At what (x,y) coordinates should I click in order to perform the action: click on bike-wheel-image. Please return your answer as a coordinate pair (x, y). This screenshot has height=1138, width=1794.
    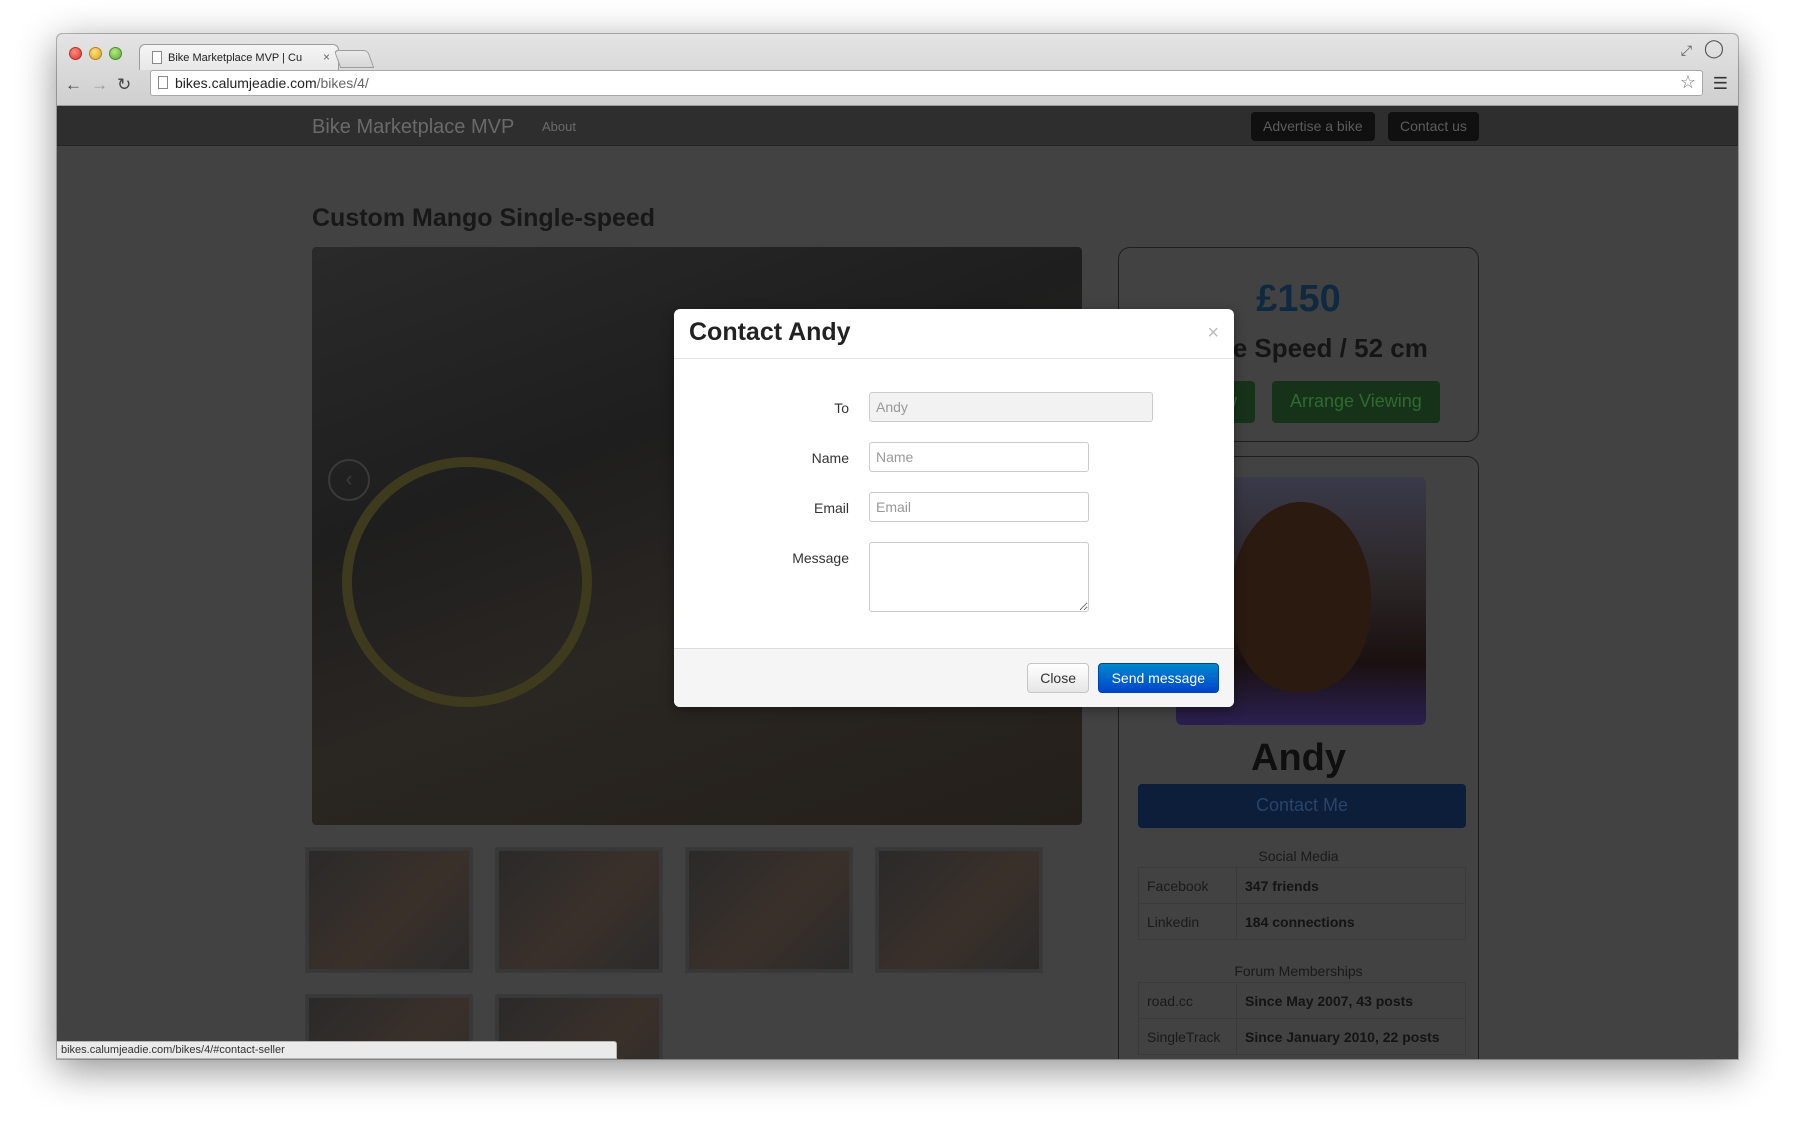
    Looking at the image, I should click on (467, 582).